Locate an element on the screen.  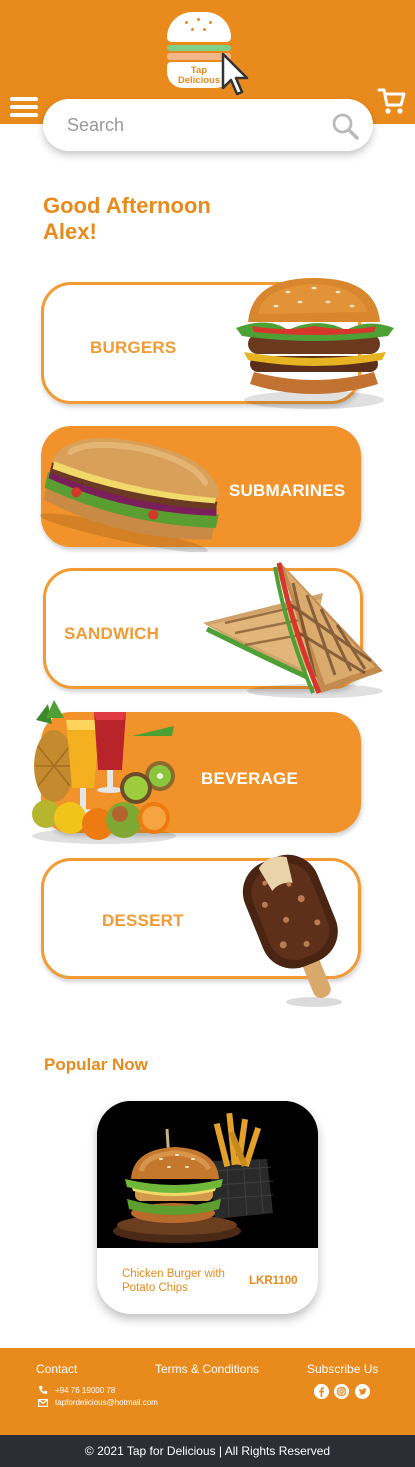
footer-email: tapfordelicious@hotmail.com is located at coordinates (98, 1402).